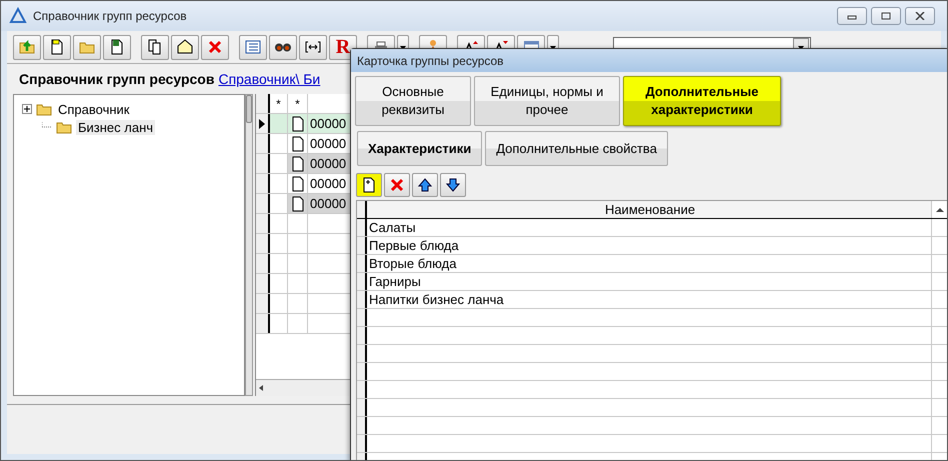 The height and width of the screenshot is (461, 948). I want to click on page-heading: Справочник групп ресурсов, so click(116, 79).